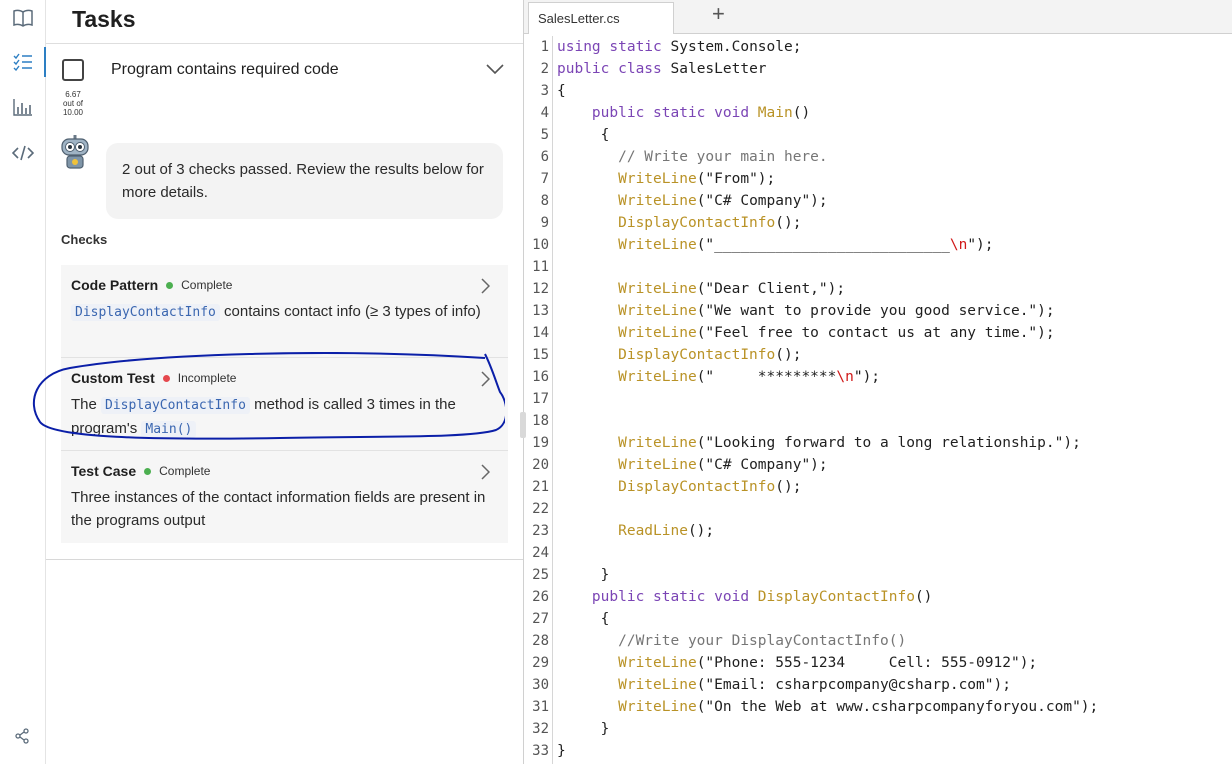 The height and width of the screenshot is (764, 1232). What do you see at coordinates (845, 377) in the screenshot?
I see `code-token: \n` at bounding box center [845, 377].